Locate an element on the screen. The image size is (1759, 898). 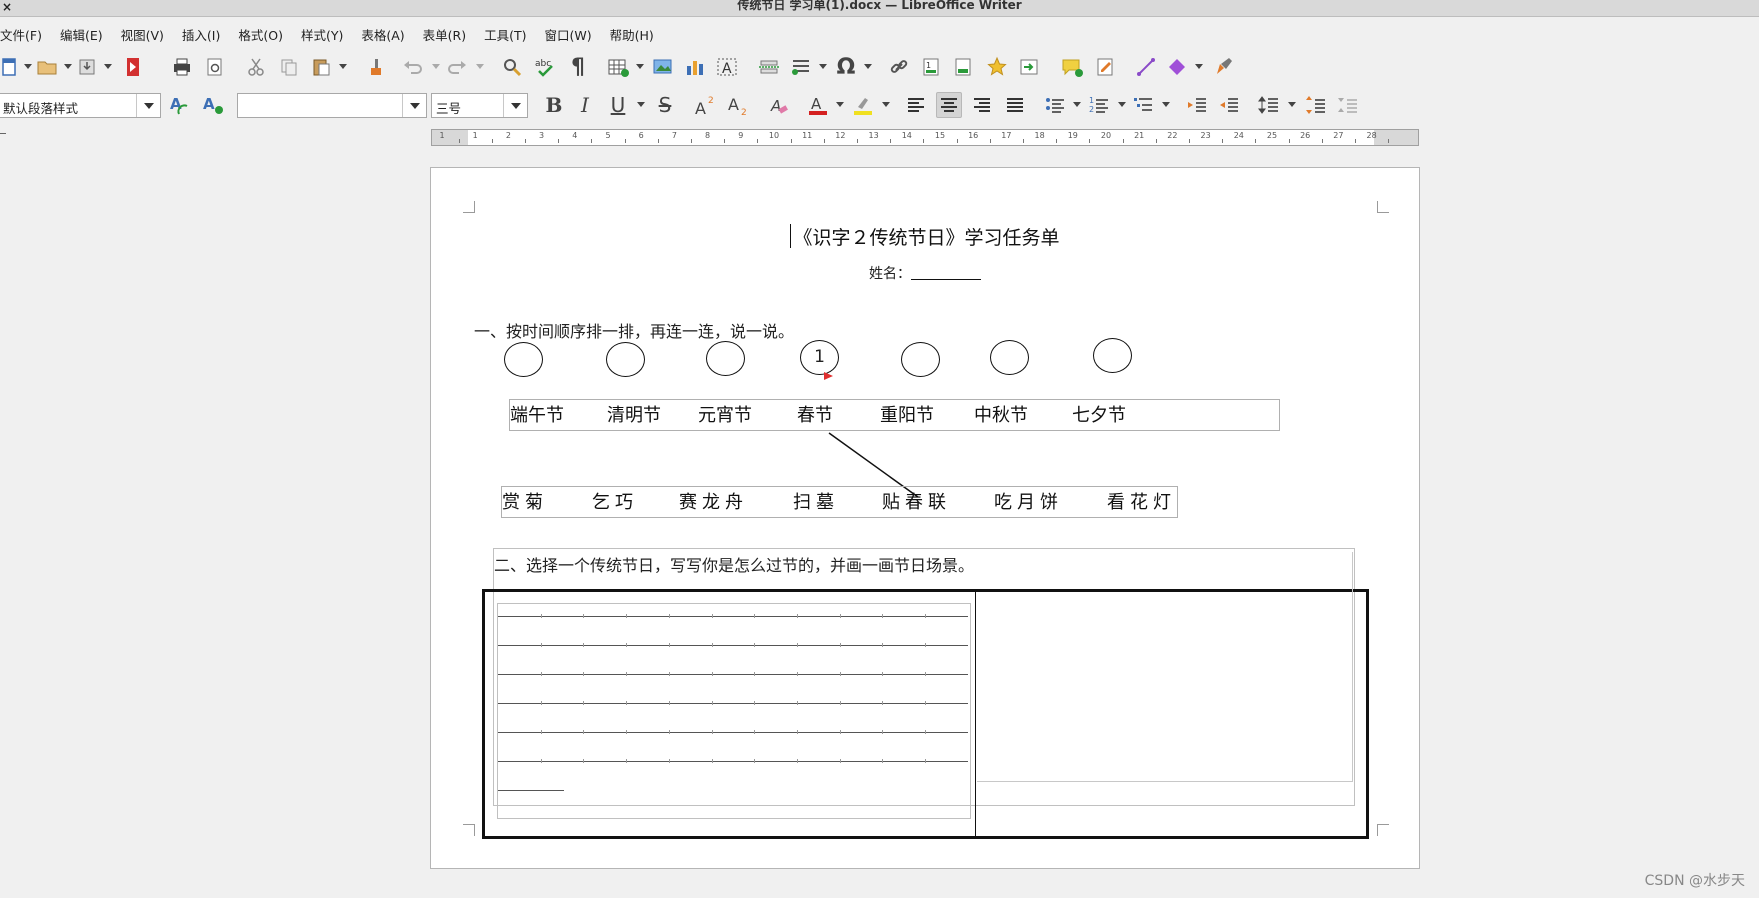
decrease-indent-icon is located at coordinates (1229, 105).